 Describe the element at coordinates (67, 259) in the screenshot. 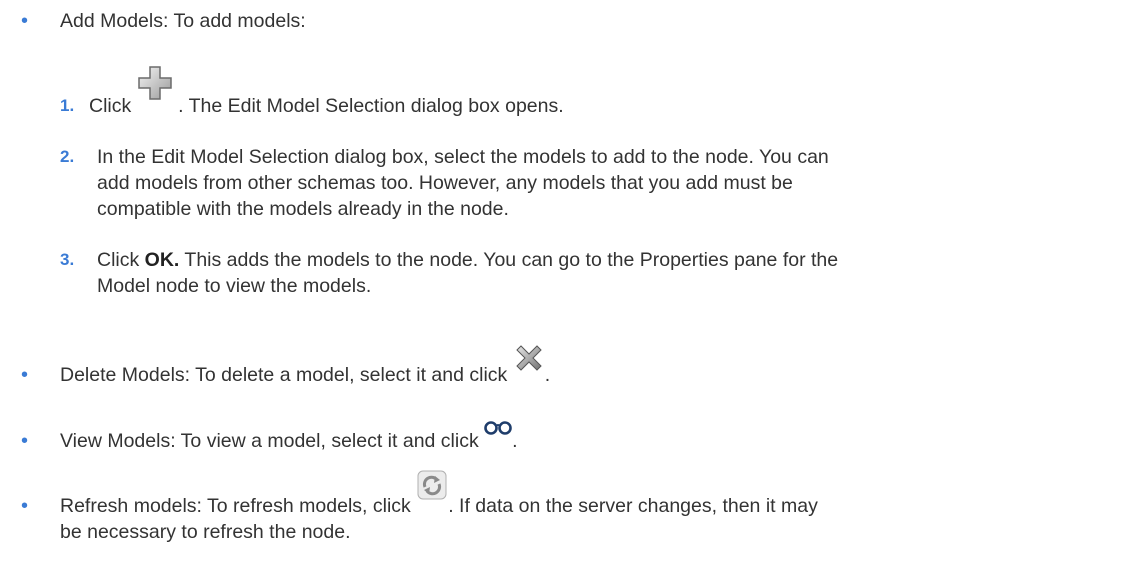

I see `step-number: 3.` at that location.